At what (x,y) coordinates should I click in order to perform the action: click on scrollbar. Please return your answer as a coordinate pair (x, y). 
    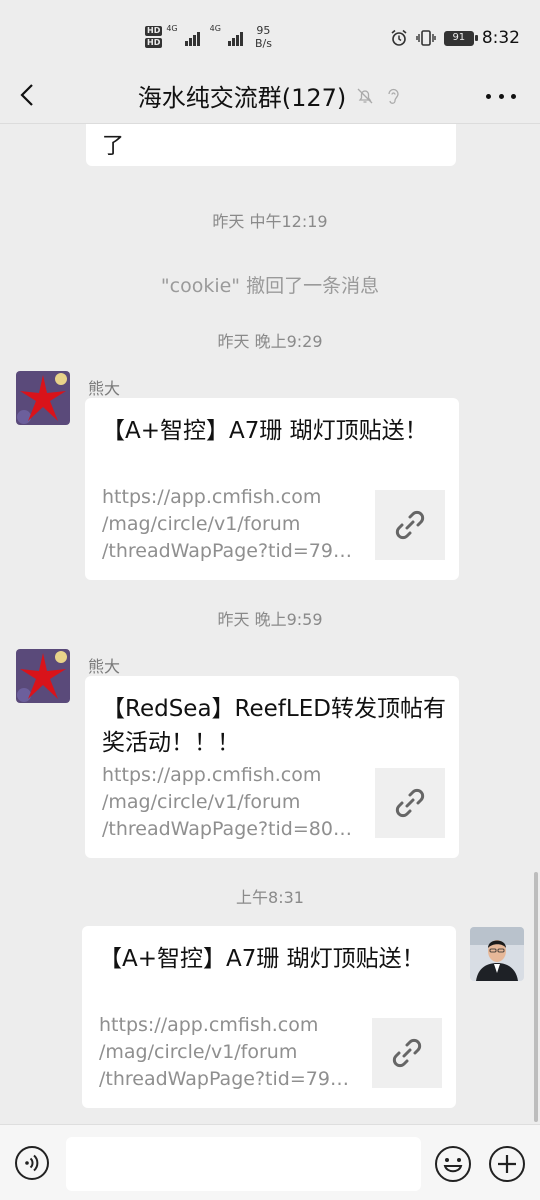
    Looking at the image, I should click on (536, 997).